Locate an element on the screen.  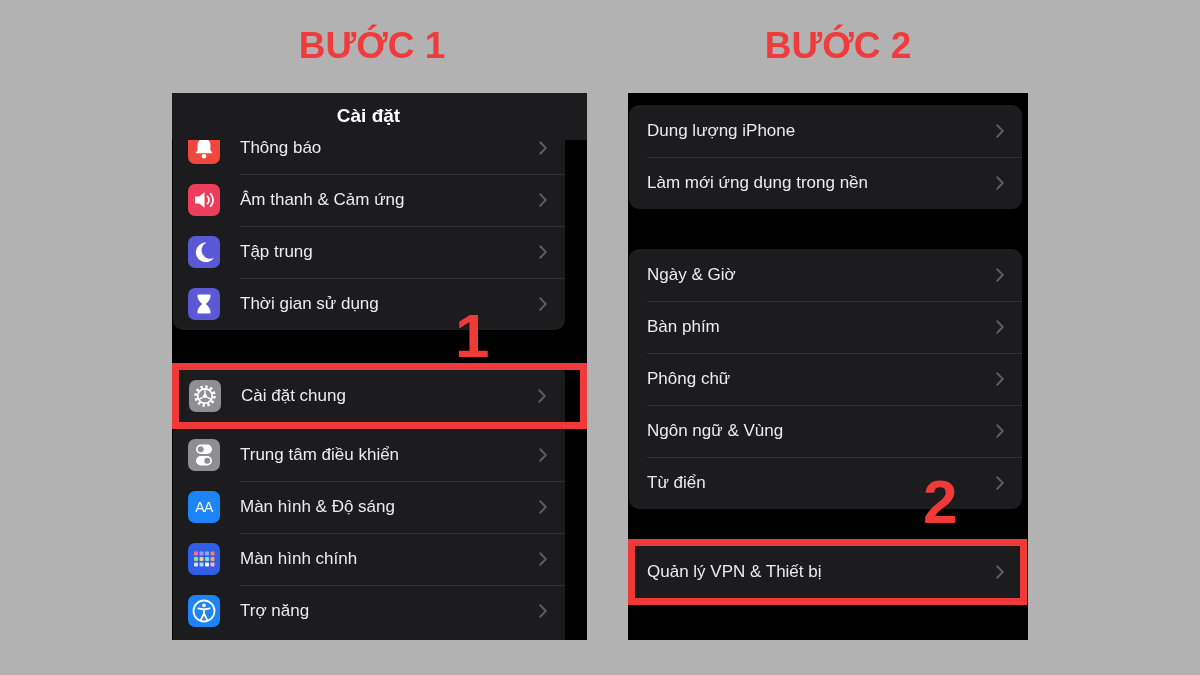
settings-row: Âm thanh & Cảm ứng is located at coordinates (369, 200).